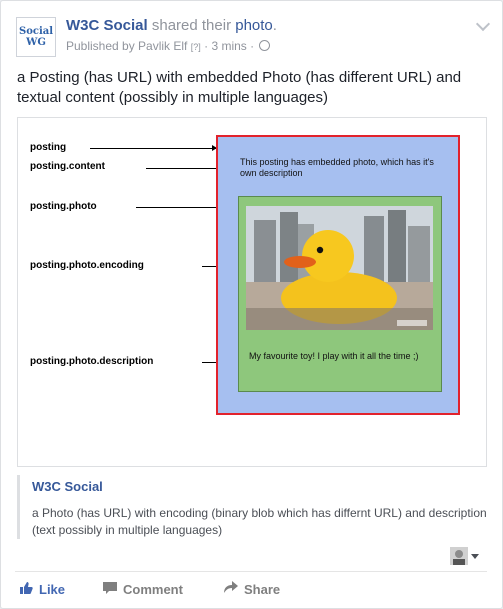 This screenshot has width=503, height=609. I want to click on globe-icon, so click(265, 45).